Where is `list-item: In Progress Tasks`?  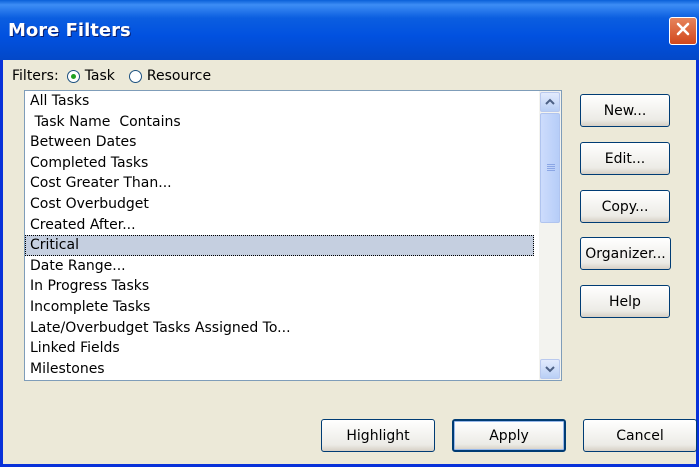
list-item: In Progress Tasks is located at coordinates (281, 286).